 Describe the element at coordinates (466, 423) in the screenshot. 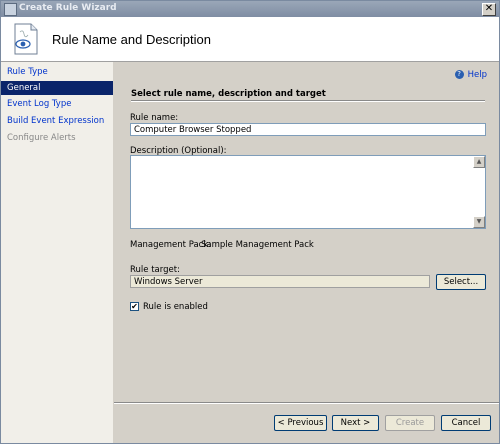

I see `cancel-button: Cancel` at that location.